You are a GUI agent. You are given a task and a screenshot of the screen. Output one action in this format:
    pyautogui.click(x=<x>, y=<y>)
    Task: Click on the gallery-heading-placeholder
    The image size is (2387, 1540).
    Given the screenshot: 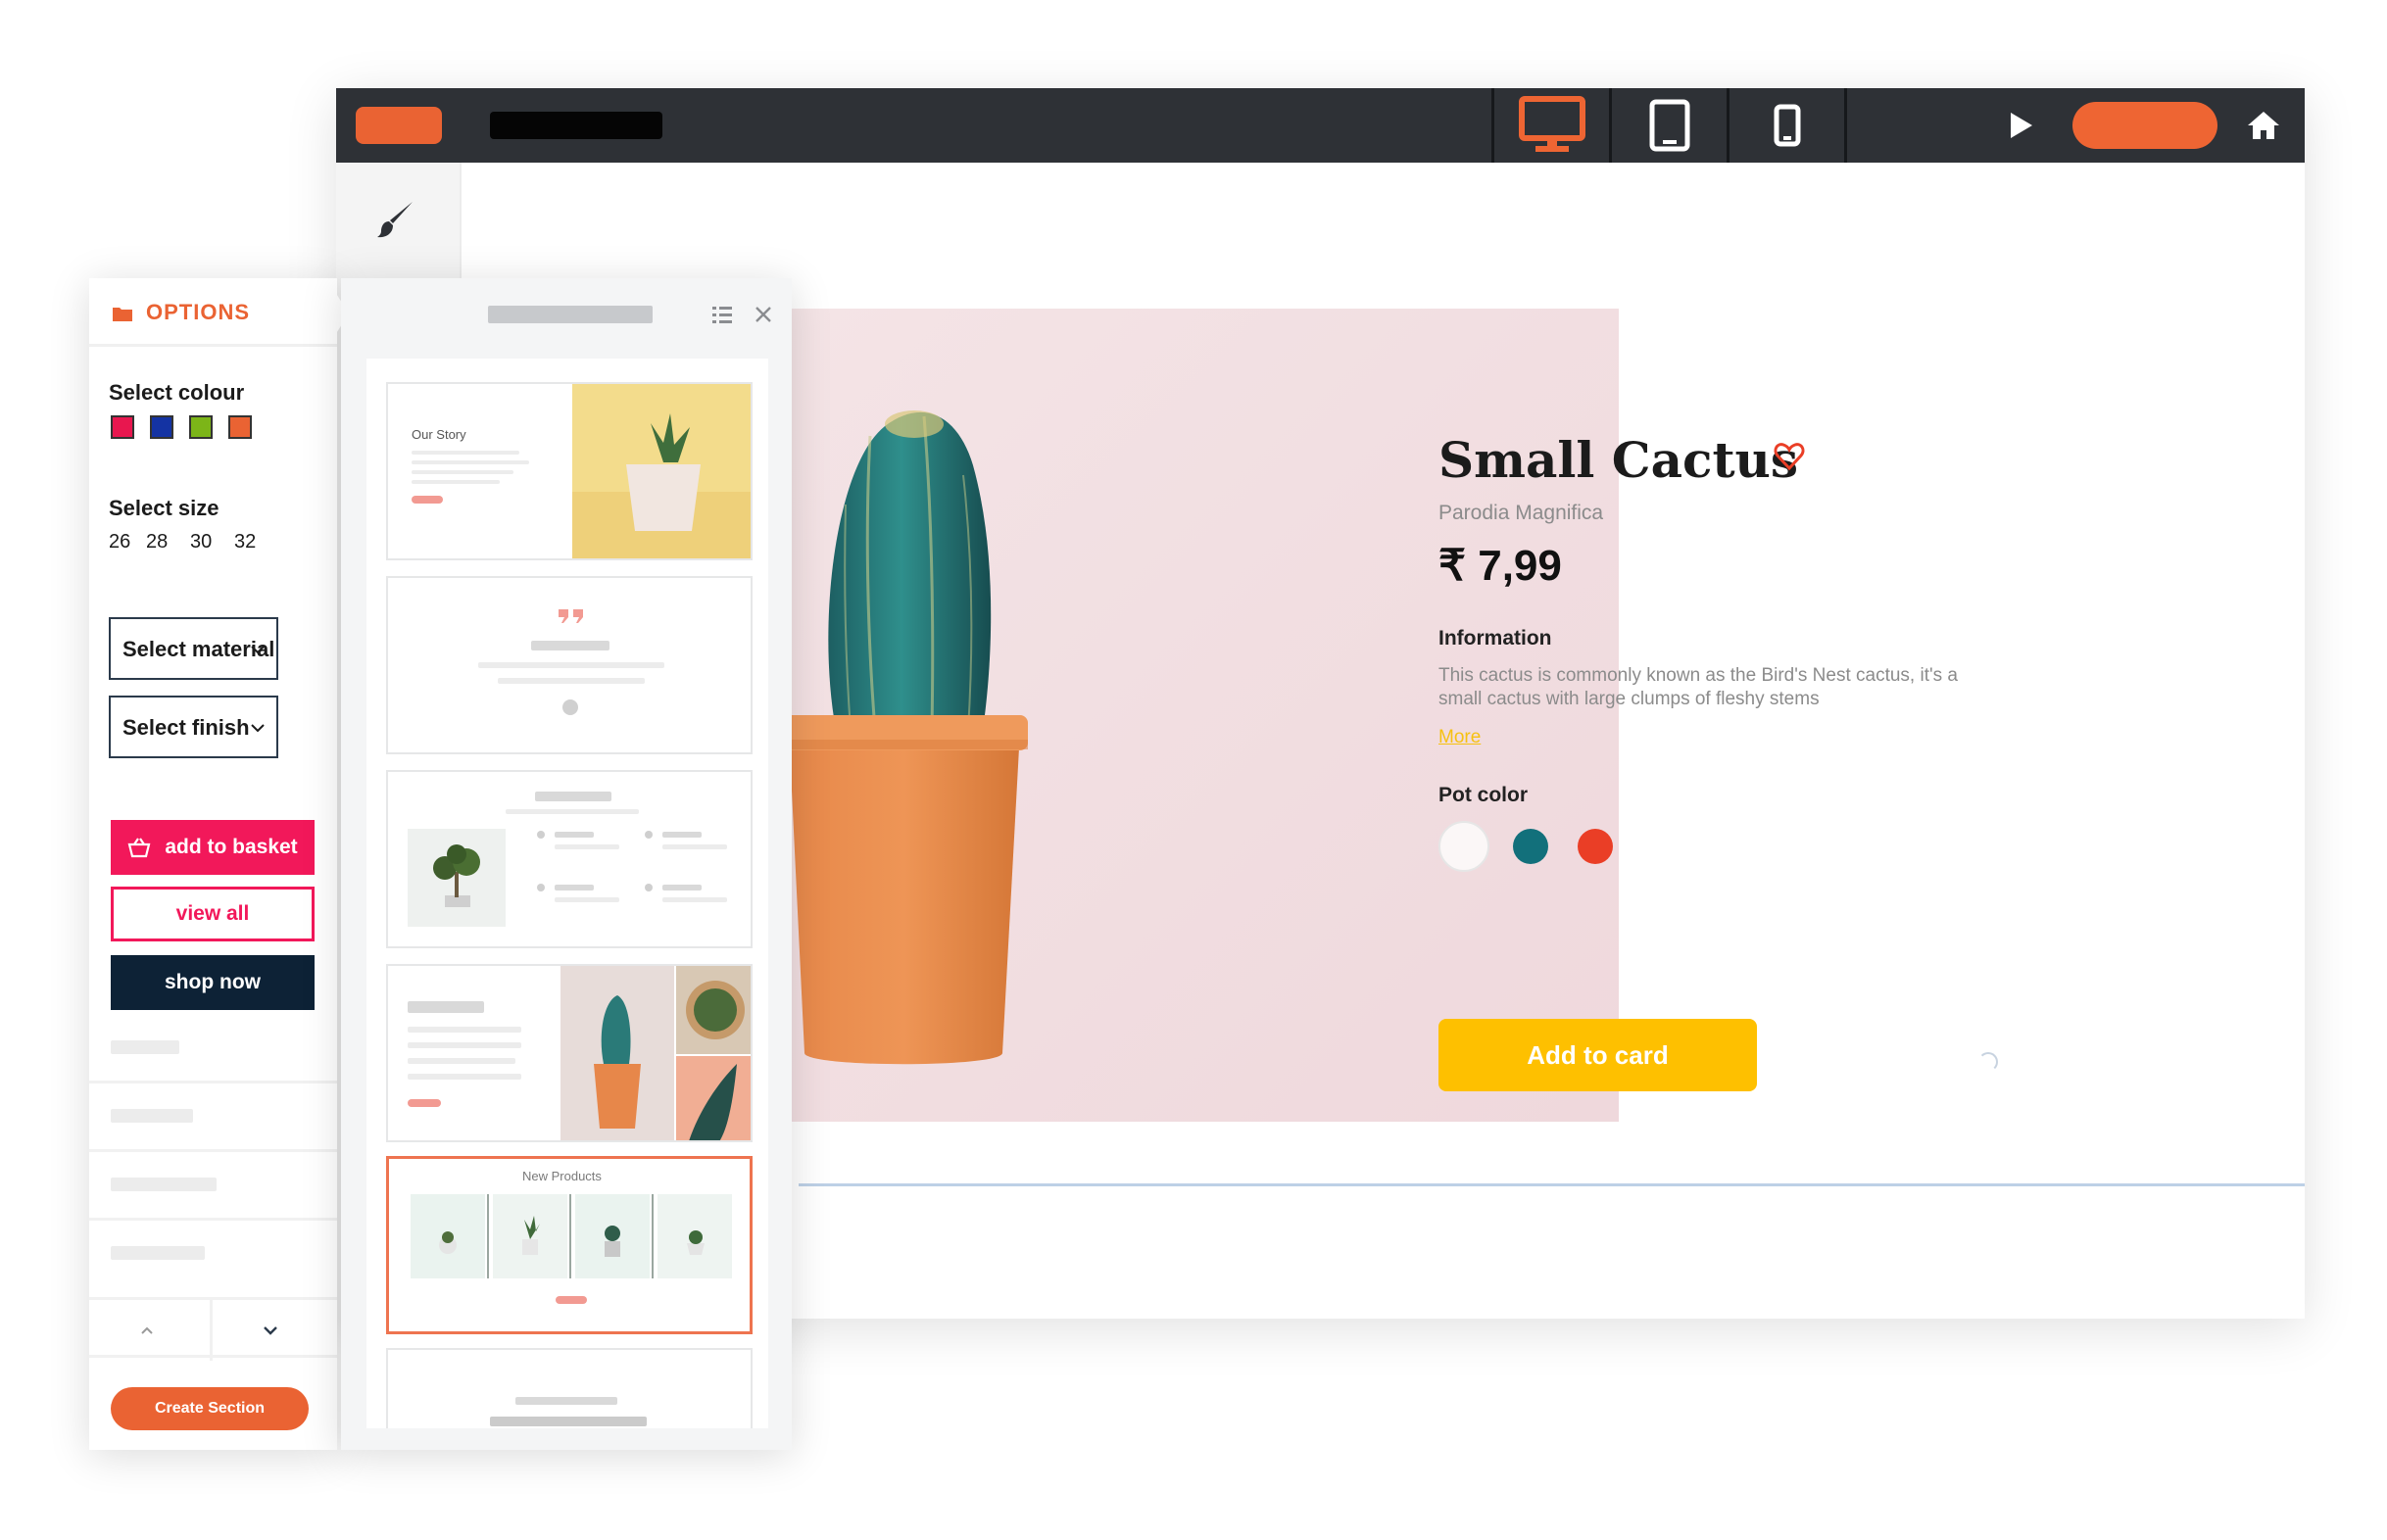 What is the action you would take?
    pyautogui.click(x=446, y=1007)
    